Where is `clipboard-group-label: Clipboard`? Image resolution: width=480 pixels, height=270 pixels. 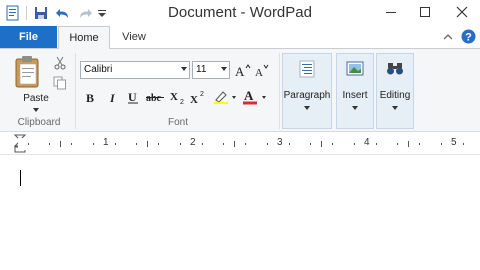
clipboard-group-label: Clipboard is located at coordinates (39, 122).